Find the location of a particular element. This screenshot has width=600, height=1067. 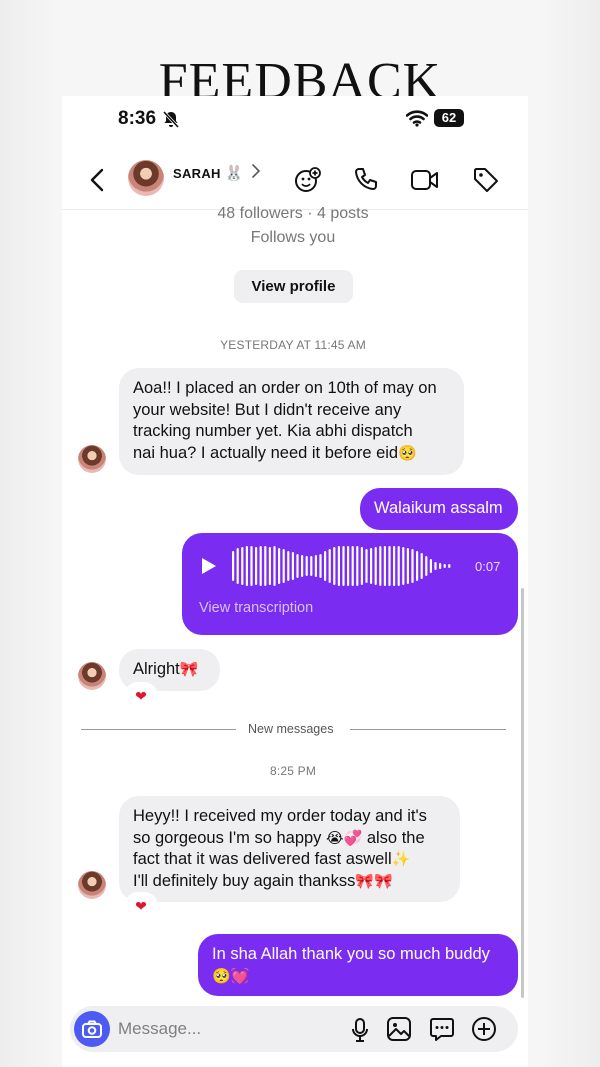

camera-icon is located at coordinates (92, 1029).